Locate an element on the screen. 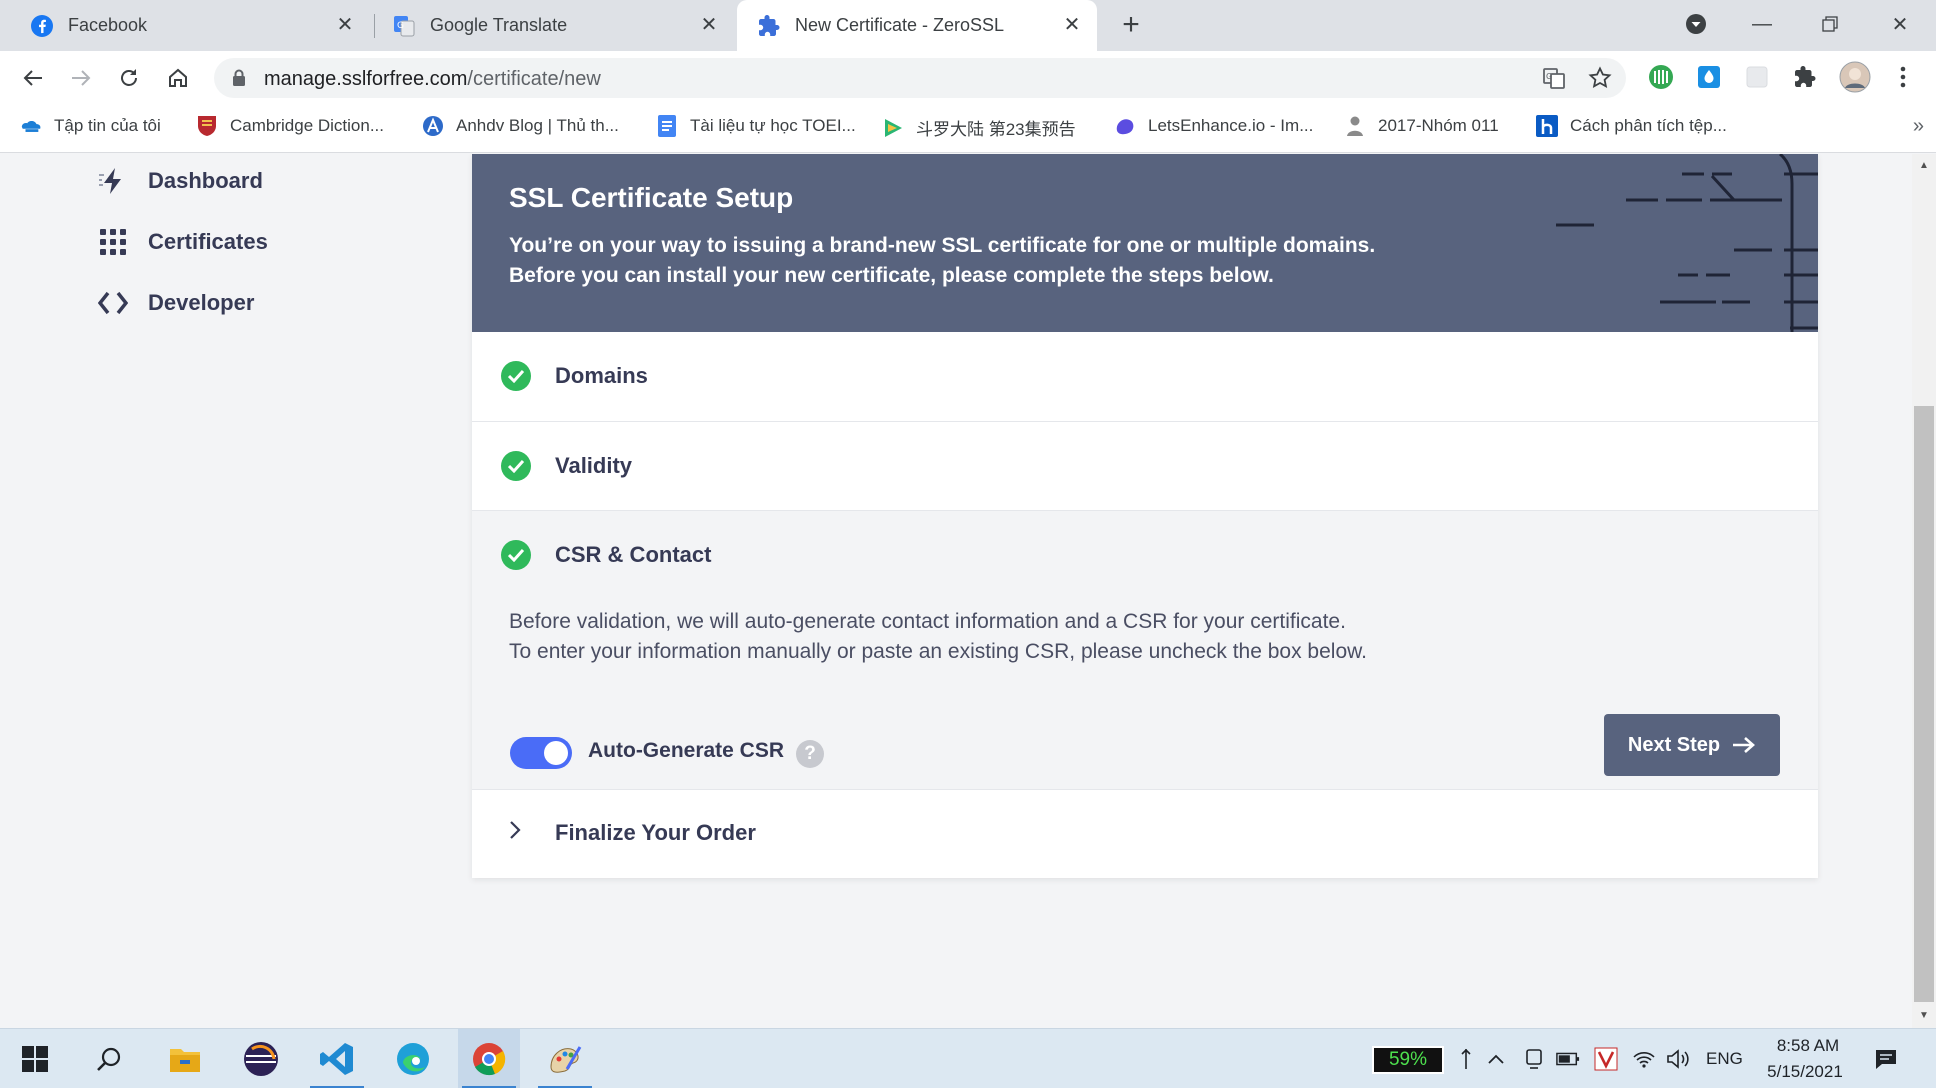 The image size is (1936, 1088). star-icon is located at coordinates (1600, 80).